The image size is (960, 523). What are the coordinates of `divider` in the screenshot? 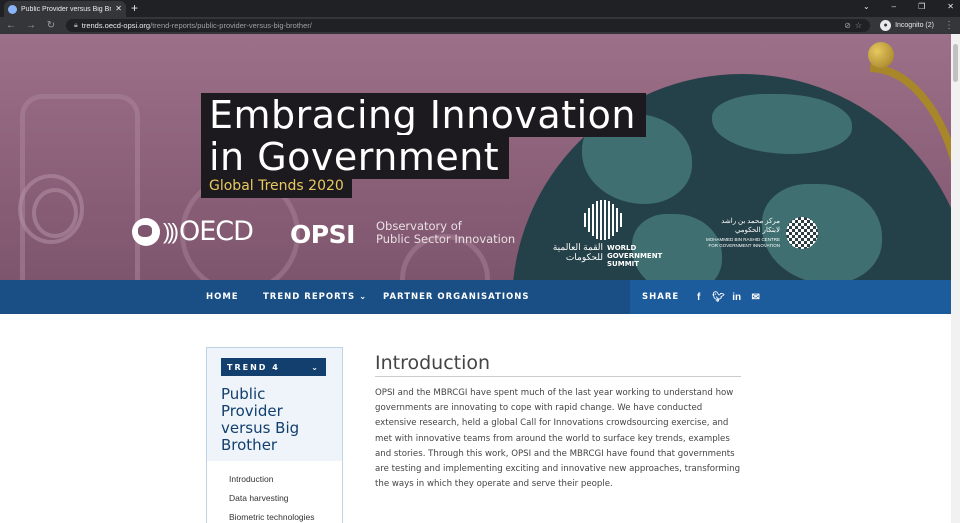 It's located at (558, 376).